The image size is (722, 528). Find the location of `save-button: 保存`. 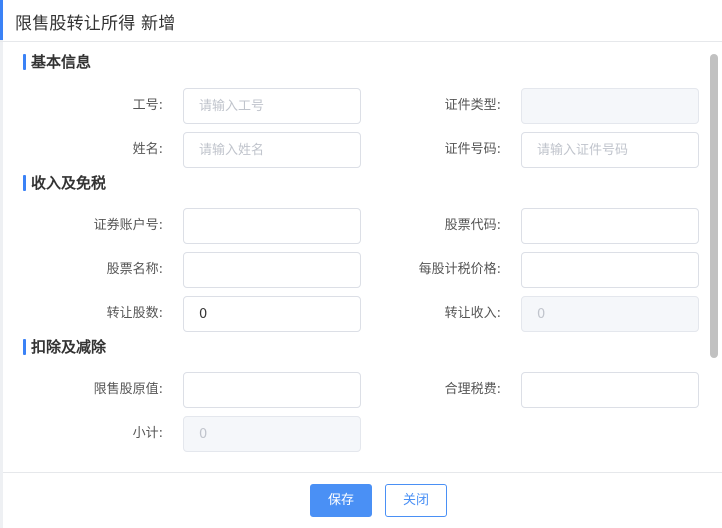

save-button: 保存 is located at coordinates (341, 500).